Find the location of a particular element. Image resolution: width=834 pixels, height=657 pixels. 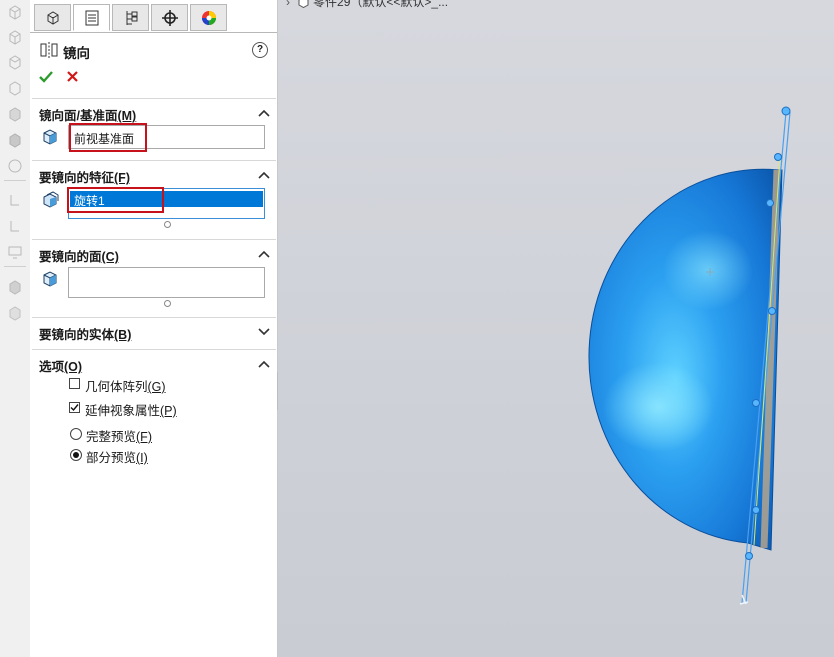

feature-manager-icon is located at coordinates (52, 17).